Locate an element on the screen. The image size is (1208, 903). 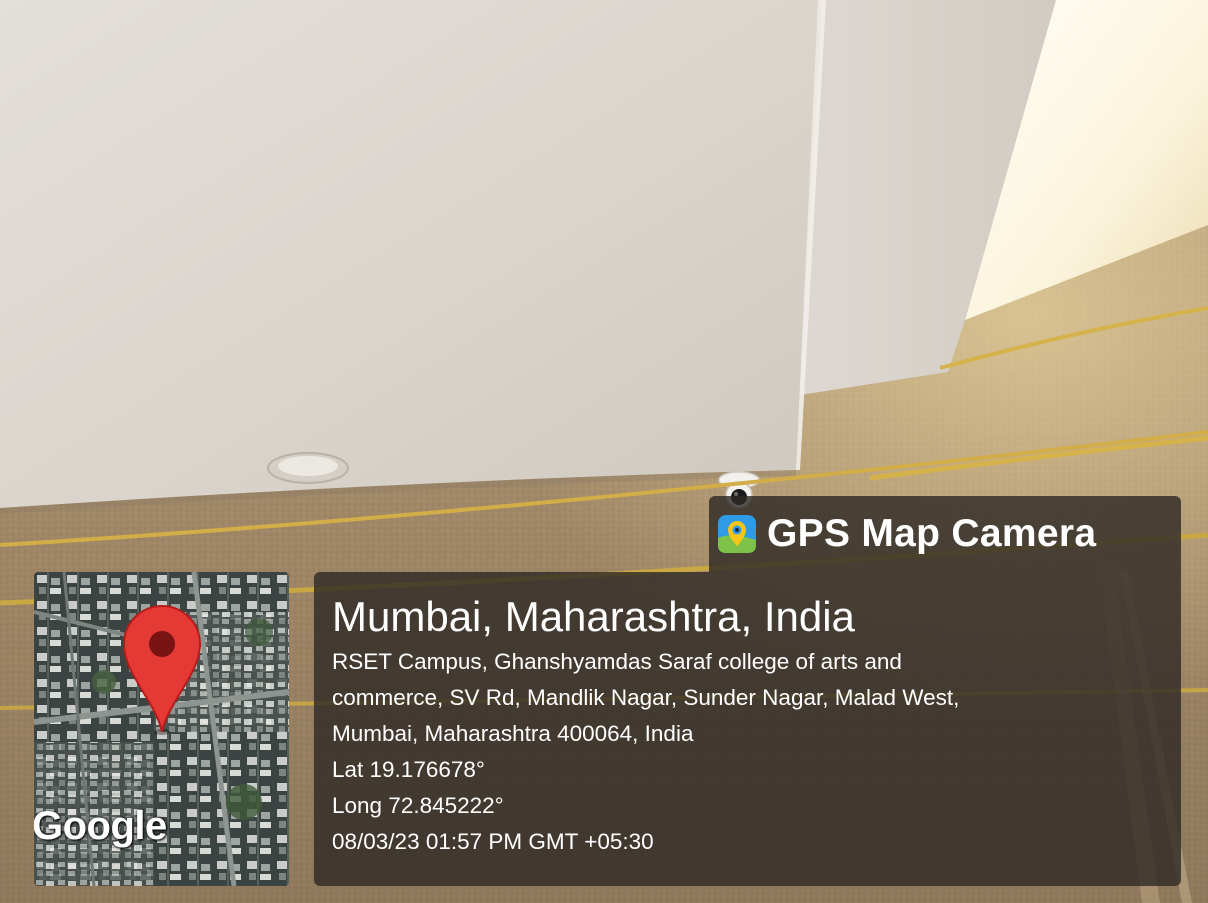
longitude: Long 72.845222° is located at coordinates (418, 805).